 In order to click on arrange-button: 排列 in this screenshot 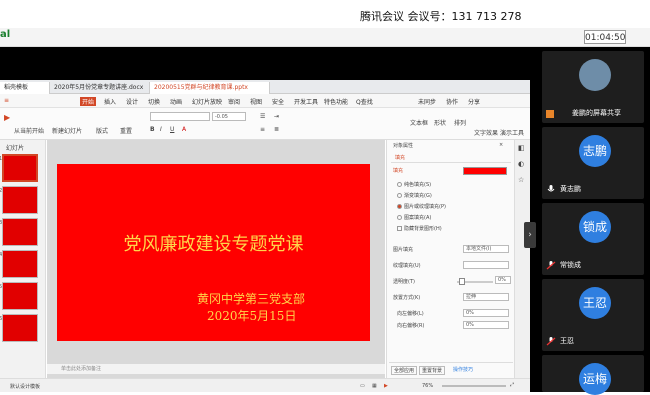, I will do `click(460, 122)`.